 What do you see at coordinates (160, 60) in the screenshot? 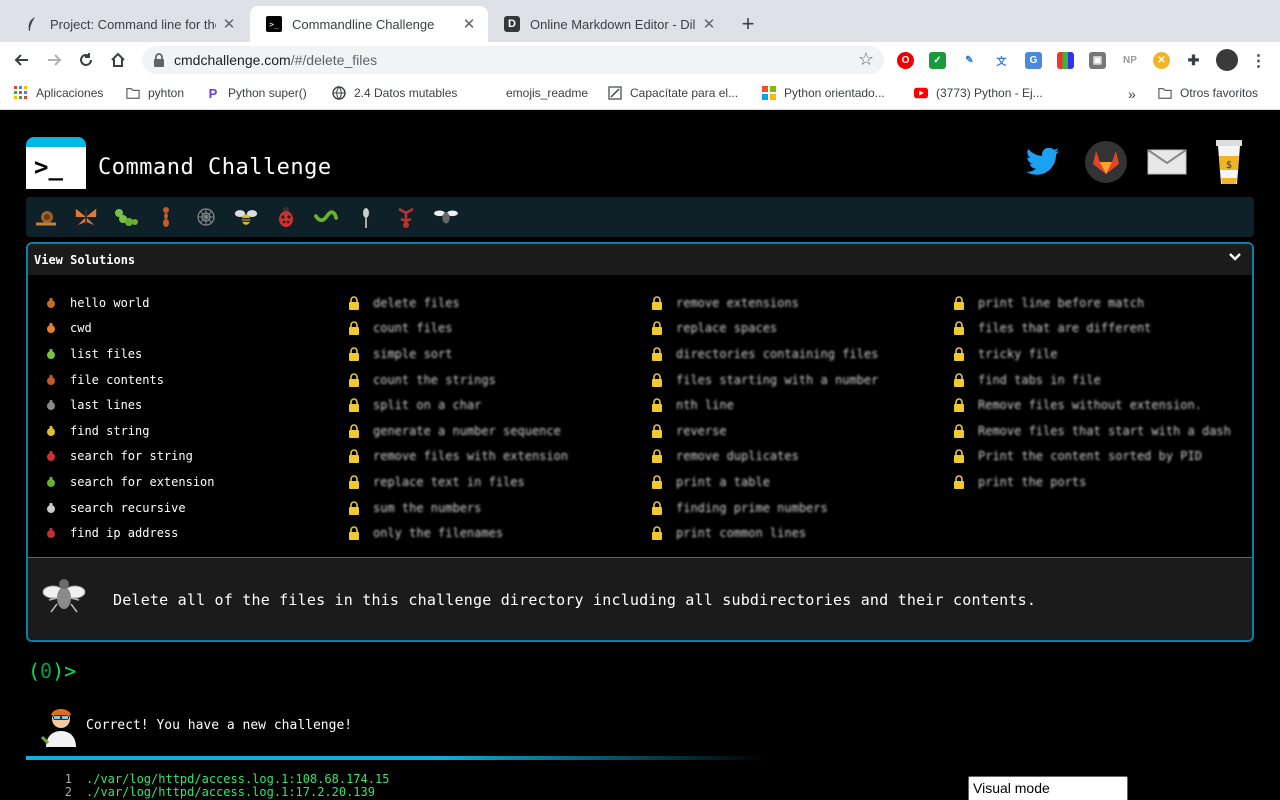
I see `lock-icon` at bounding box center [160, 60].